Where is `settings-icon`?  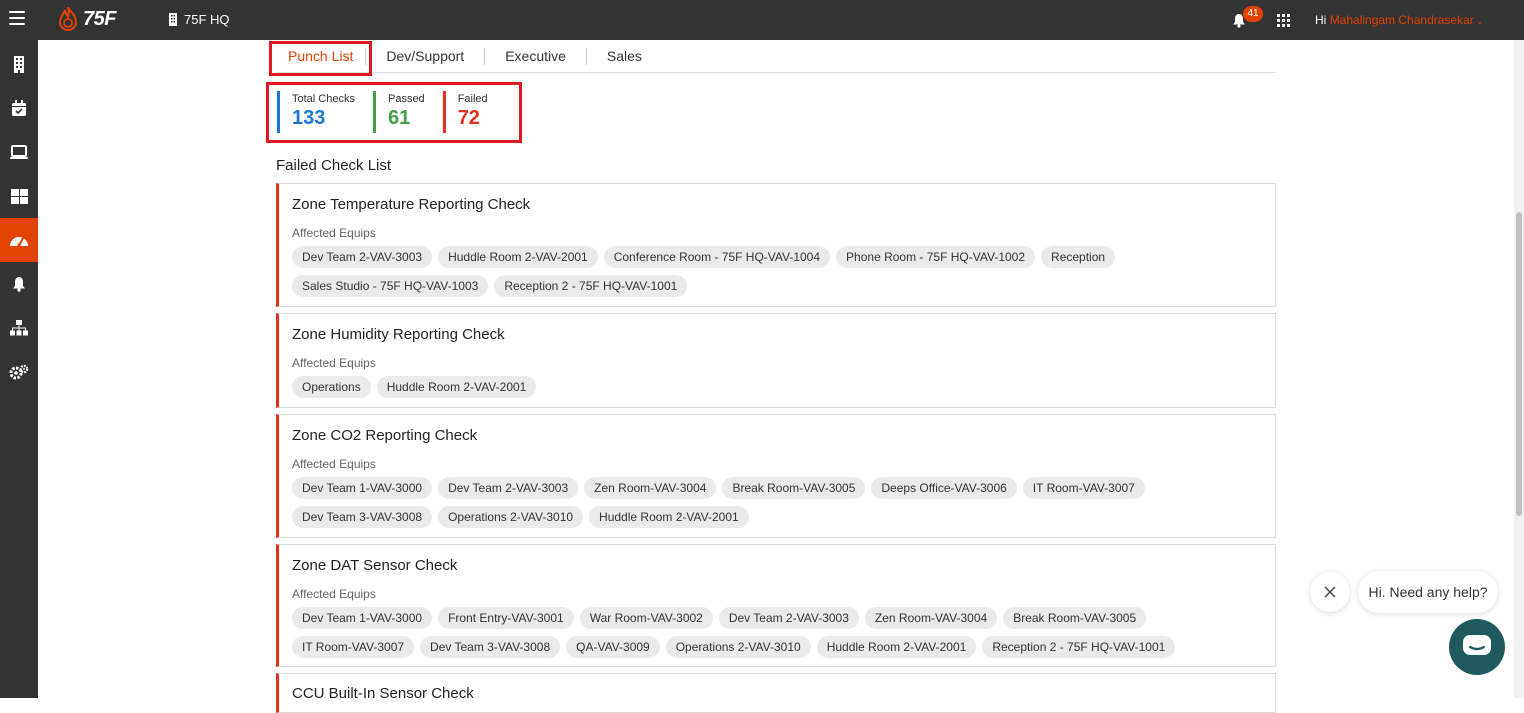
settings-icon is located at coordinates (19, 372).